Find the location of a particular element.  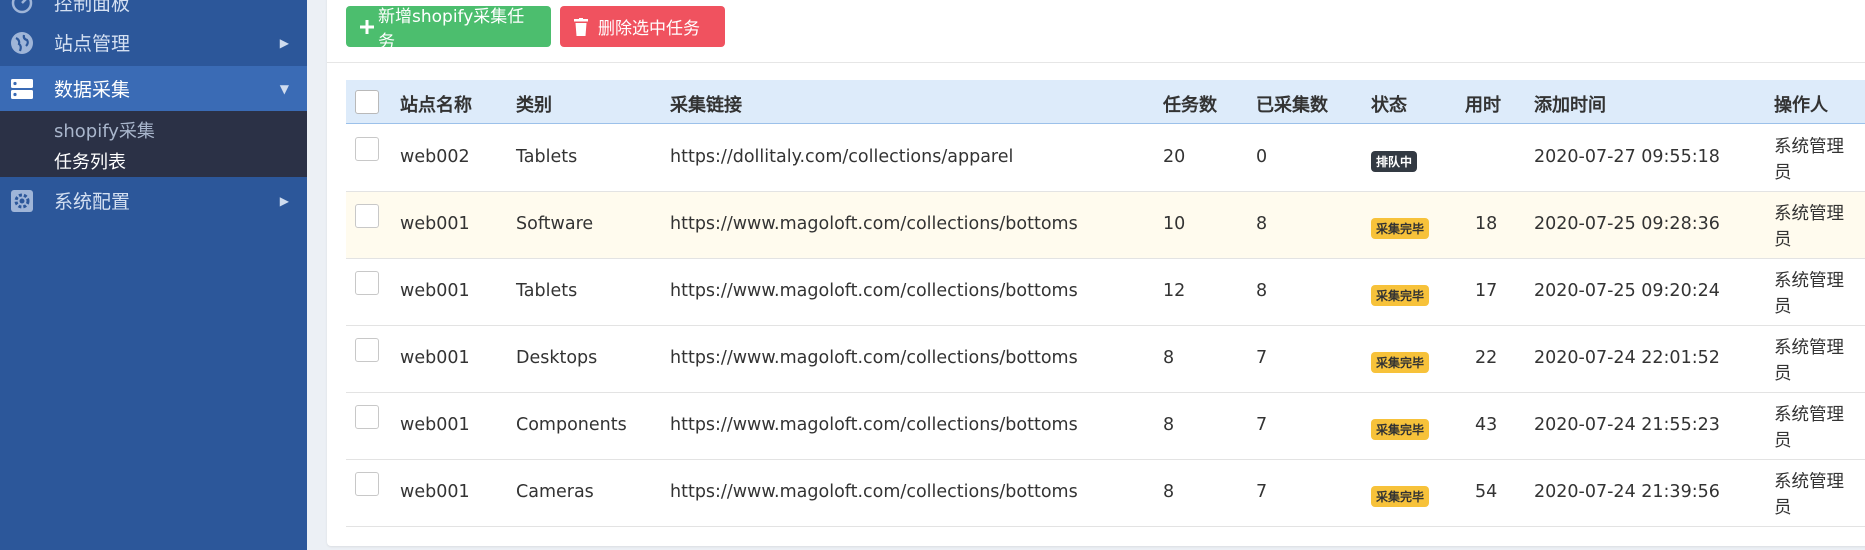

column-header-url: 采集链接 is located at coordinates (706, 104).